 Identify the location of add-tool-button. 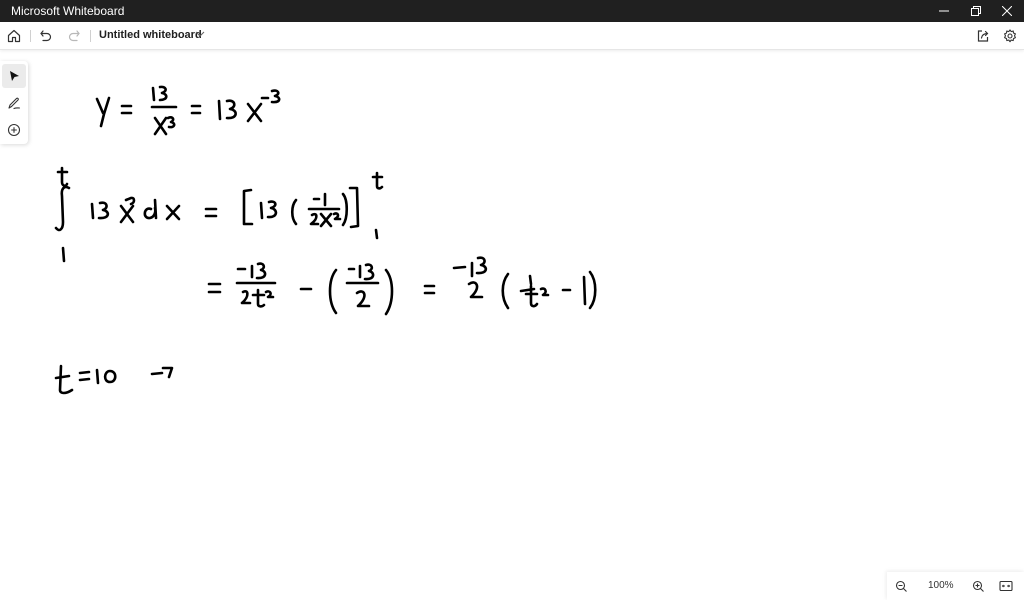
(14, 130).